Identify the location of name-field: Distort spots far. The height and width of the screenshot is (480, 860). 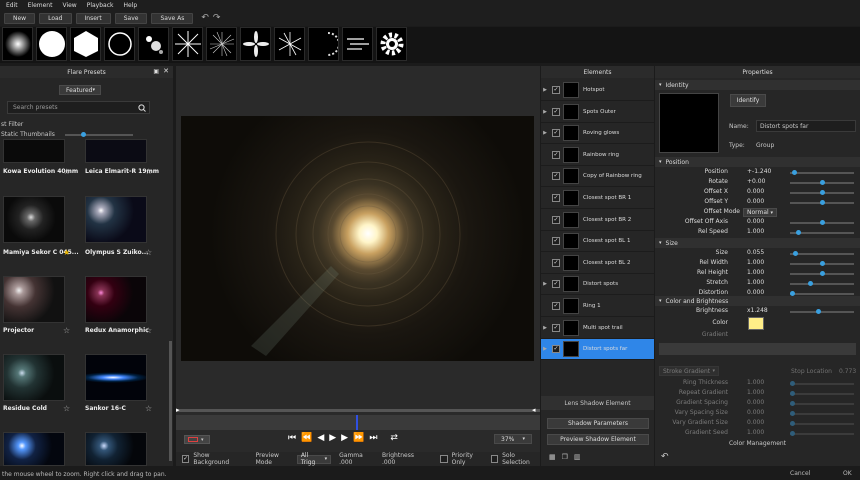
(806, 126).